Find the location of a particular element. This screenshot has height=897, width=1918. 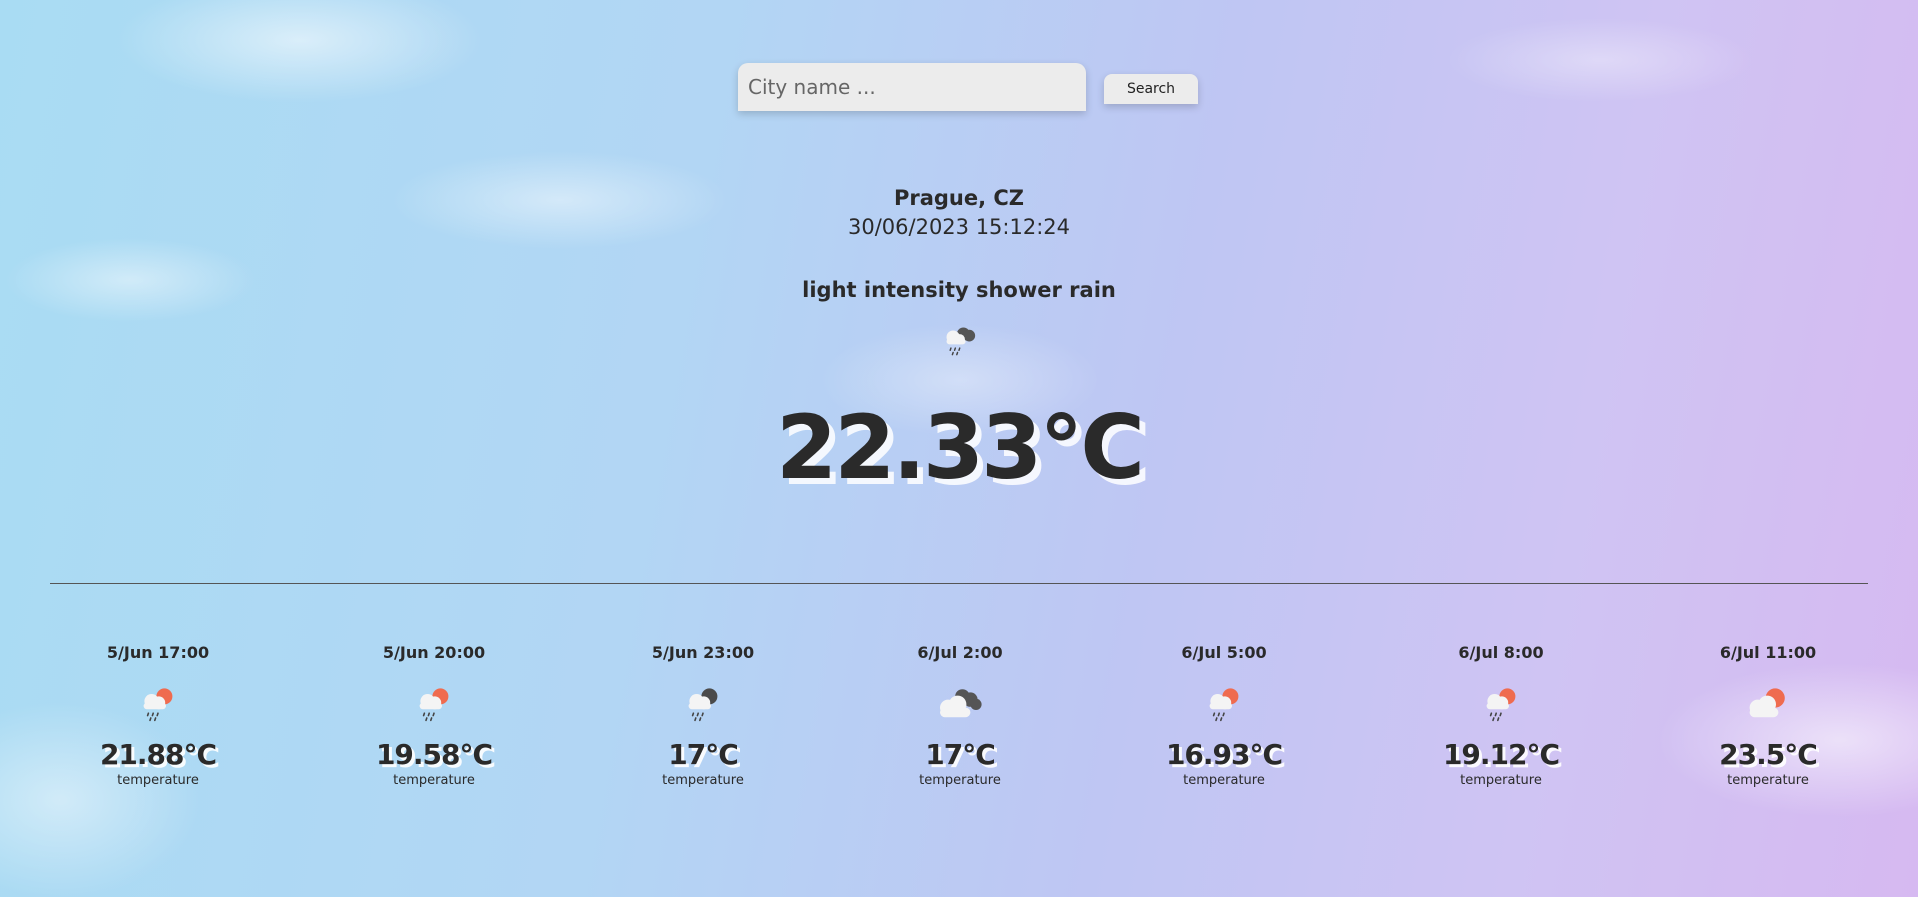

broken-clouds-icon is located at coordinates (961, 703).